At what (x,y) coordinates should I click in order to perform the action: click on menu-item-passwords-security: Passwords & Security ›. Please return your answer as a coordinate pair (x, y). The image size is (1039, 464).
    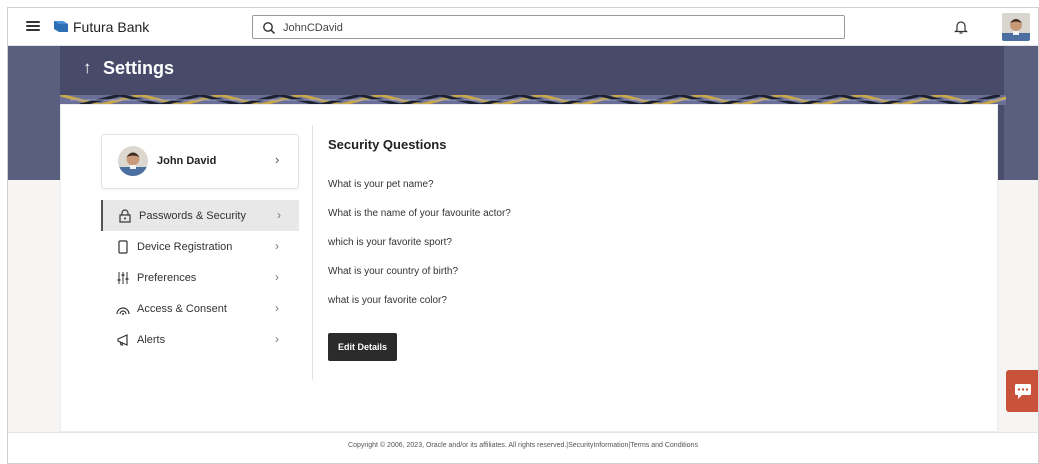
    Looking at the image, I should click on (200, 215).